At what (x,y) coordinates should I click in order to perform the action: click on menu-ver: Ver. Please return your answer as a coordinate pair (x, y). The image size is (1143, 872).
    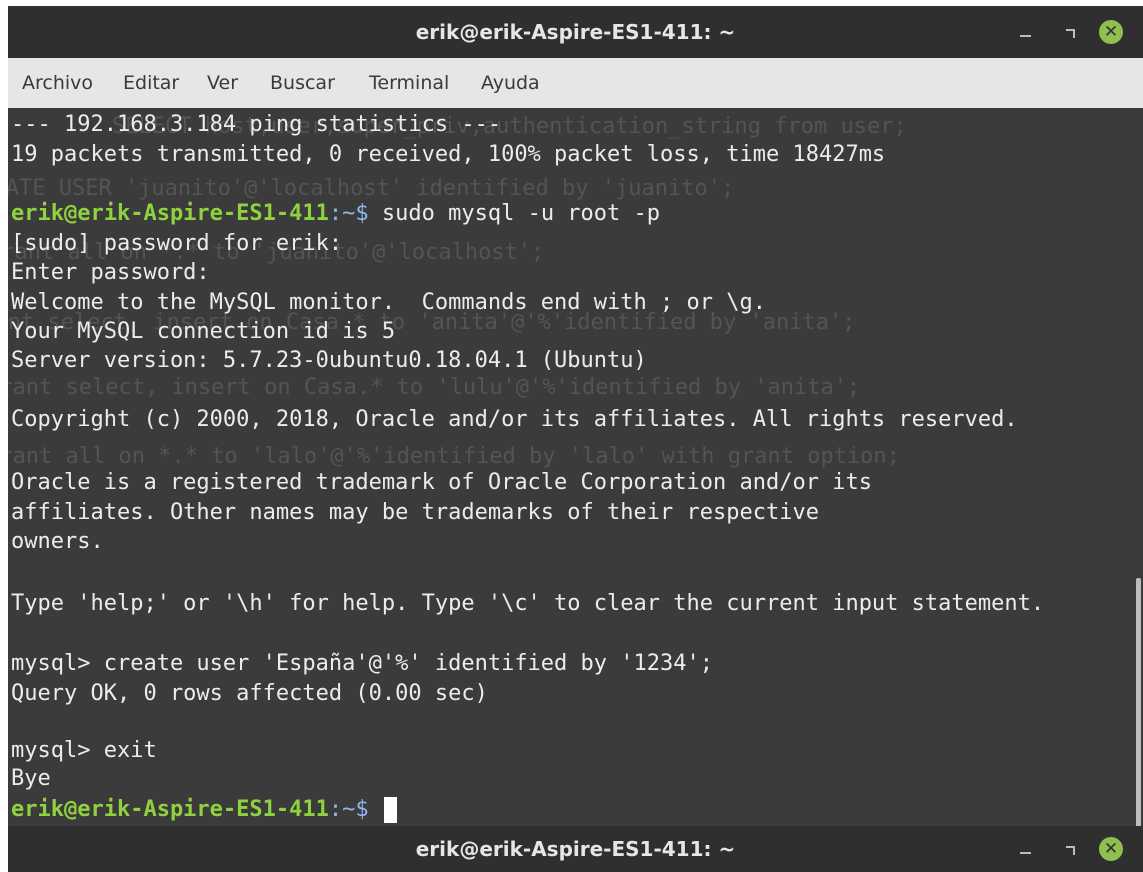
    Looking at the image, I should click on (222, 83).